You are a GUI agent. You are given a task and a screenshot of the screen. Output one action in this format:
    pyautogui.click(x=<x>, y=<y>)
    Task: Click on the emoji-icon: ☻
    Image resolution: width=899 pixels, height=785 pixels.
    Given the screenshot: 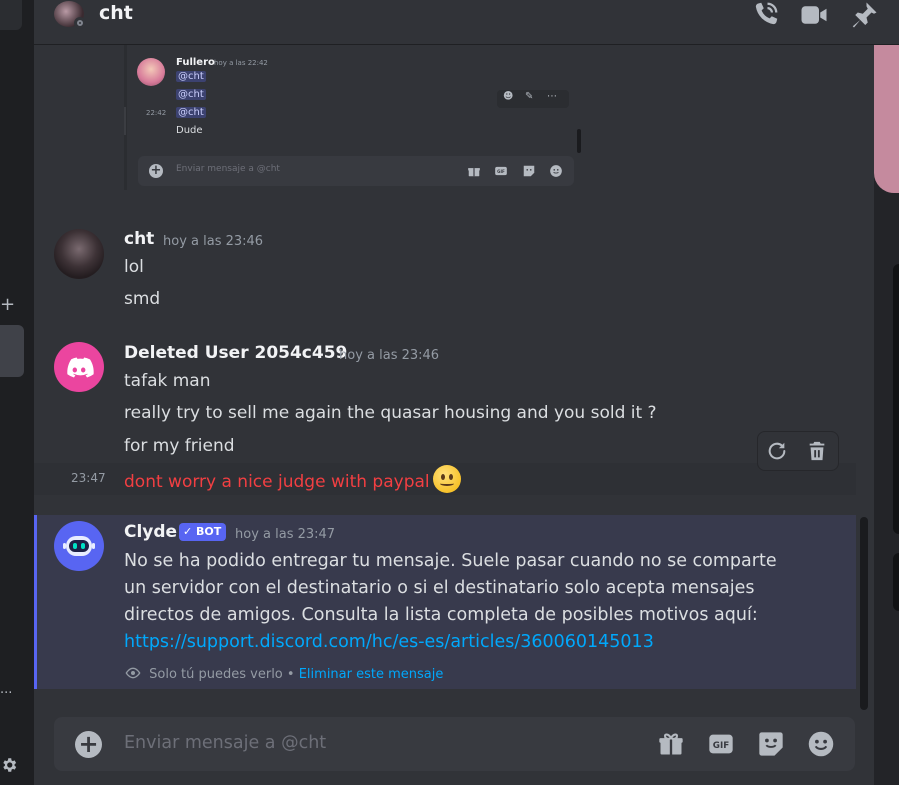 What is the action you would take?
    pyautogui.click(x=508, y=96)
    